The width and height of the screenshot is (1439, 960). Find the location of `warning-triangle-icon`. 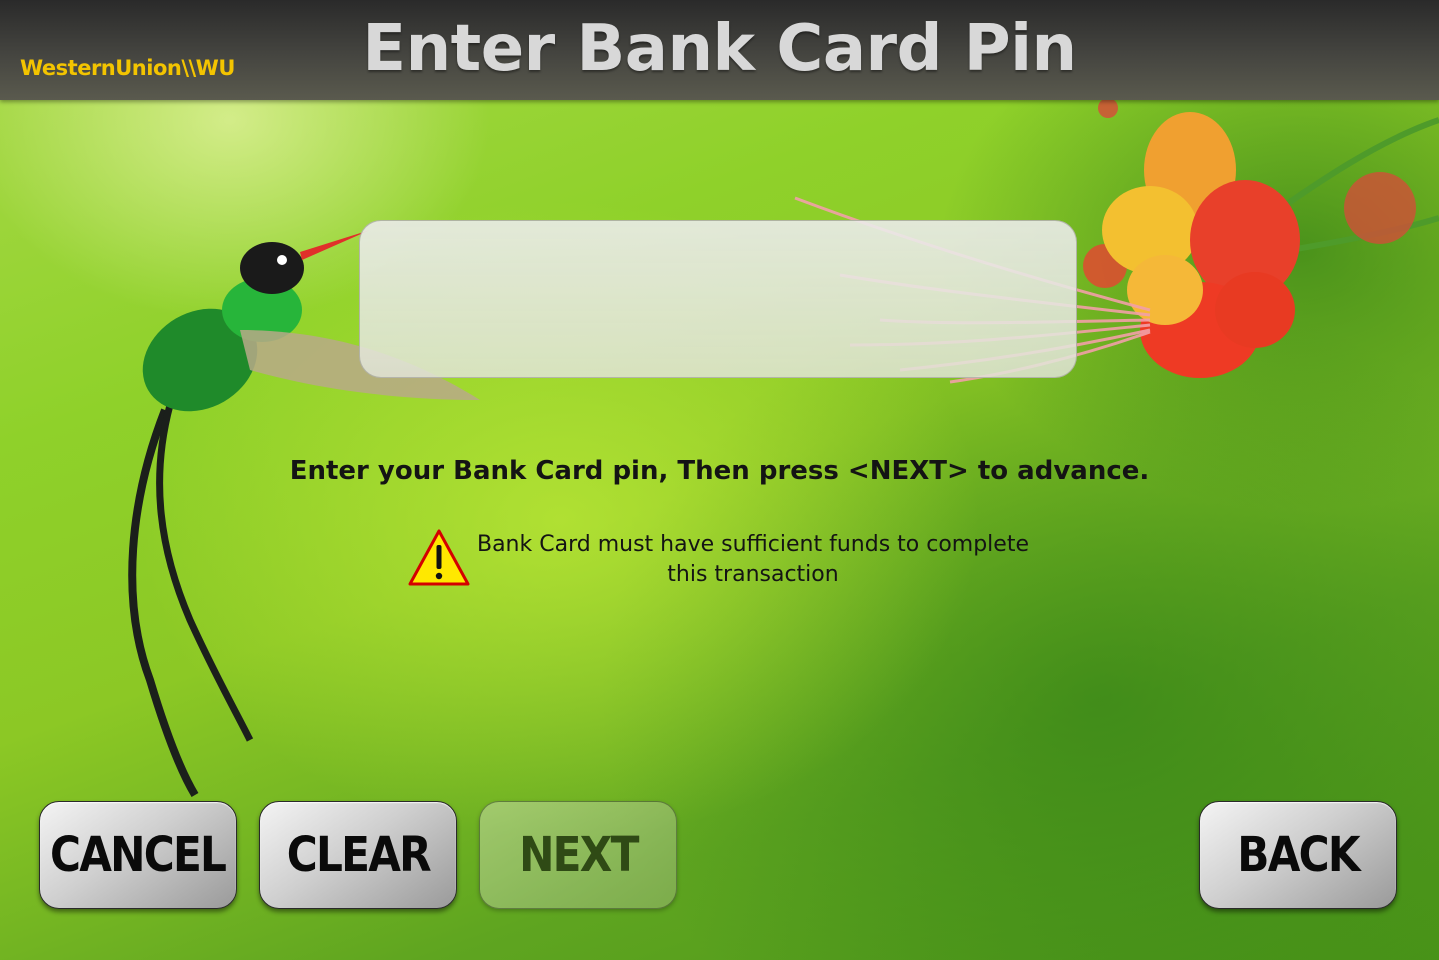

warning-triangle-icon is located at coordinates (439, 557).